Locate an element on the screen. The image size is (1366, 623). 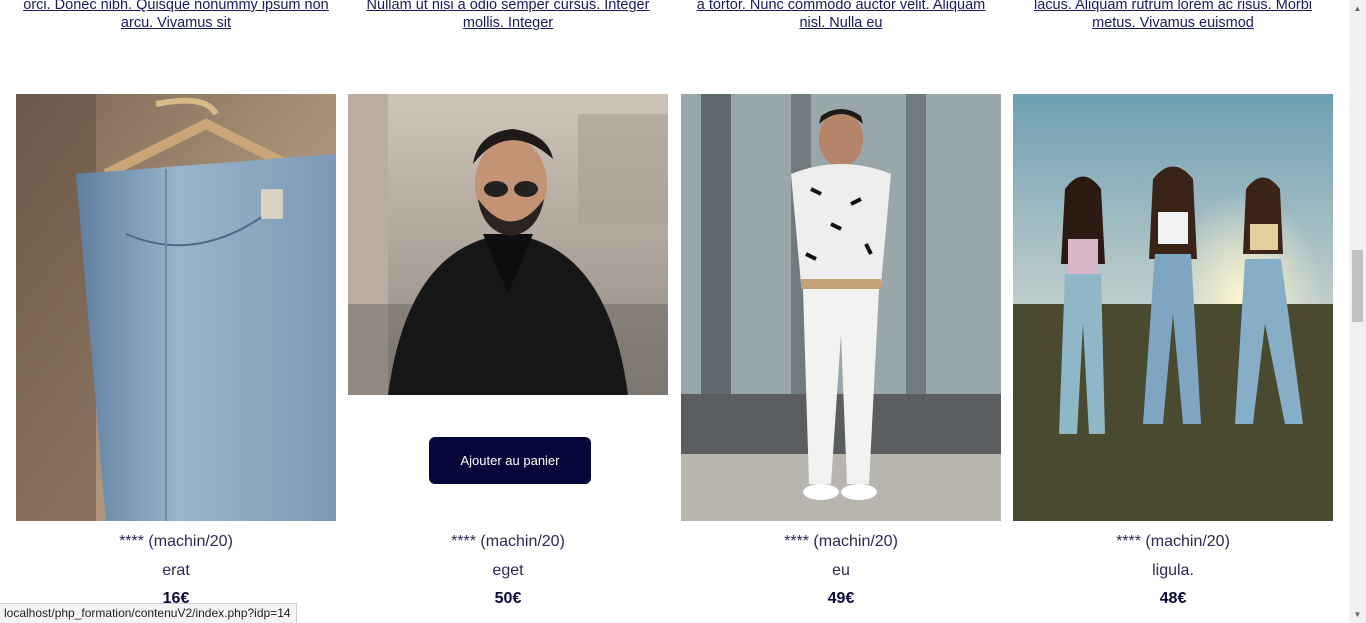
product-price: 50€ is located at coordinates (508, 598).